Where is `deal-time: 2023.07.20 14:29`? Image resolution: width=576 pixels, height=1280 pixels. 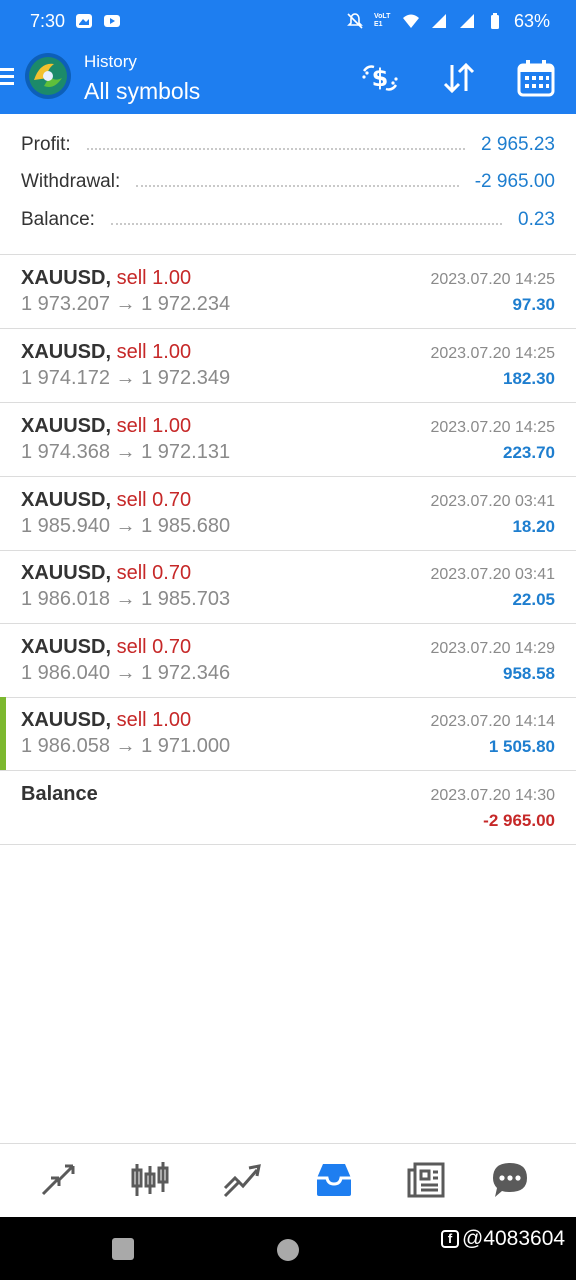
deal-time: 2023.07.20 14:29 is located at coordinates (492, 648).